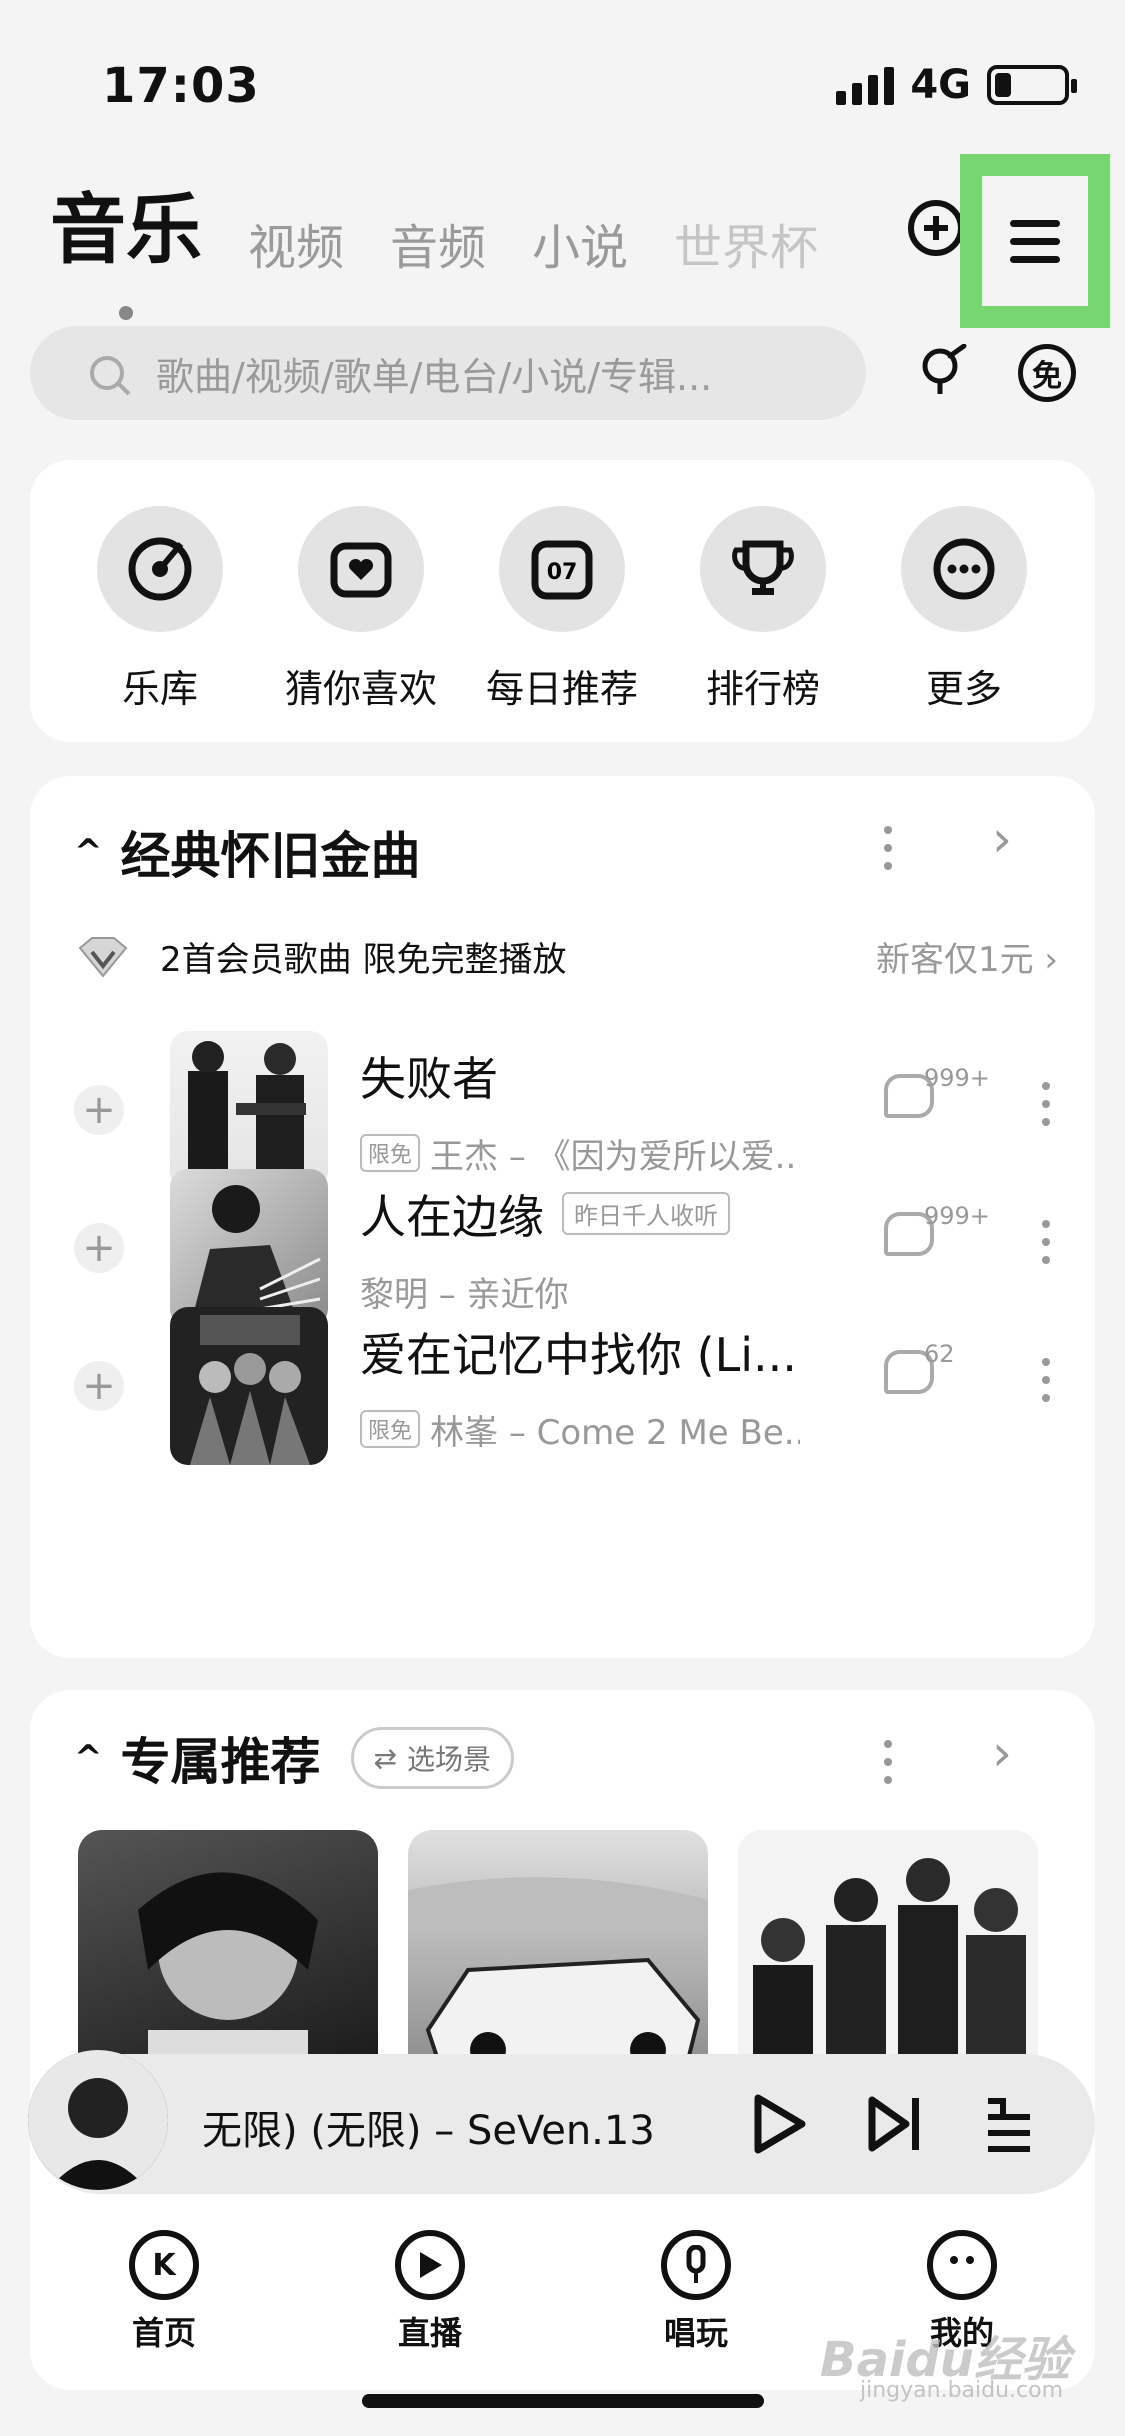 Image resolution: width=1125 pixels, height=2436 pixels. What do you see at coordinates (220, 1762) in the screenshot?
I see `section-title: 专属推荐` at bounding box center [220, 1762].